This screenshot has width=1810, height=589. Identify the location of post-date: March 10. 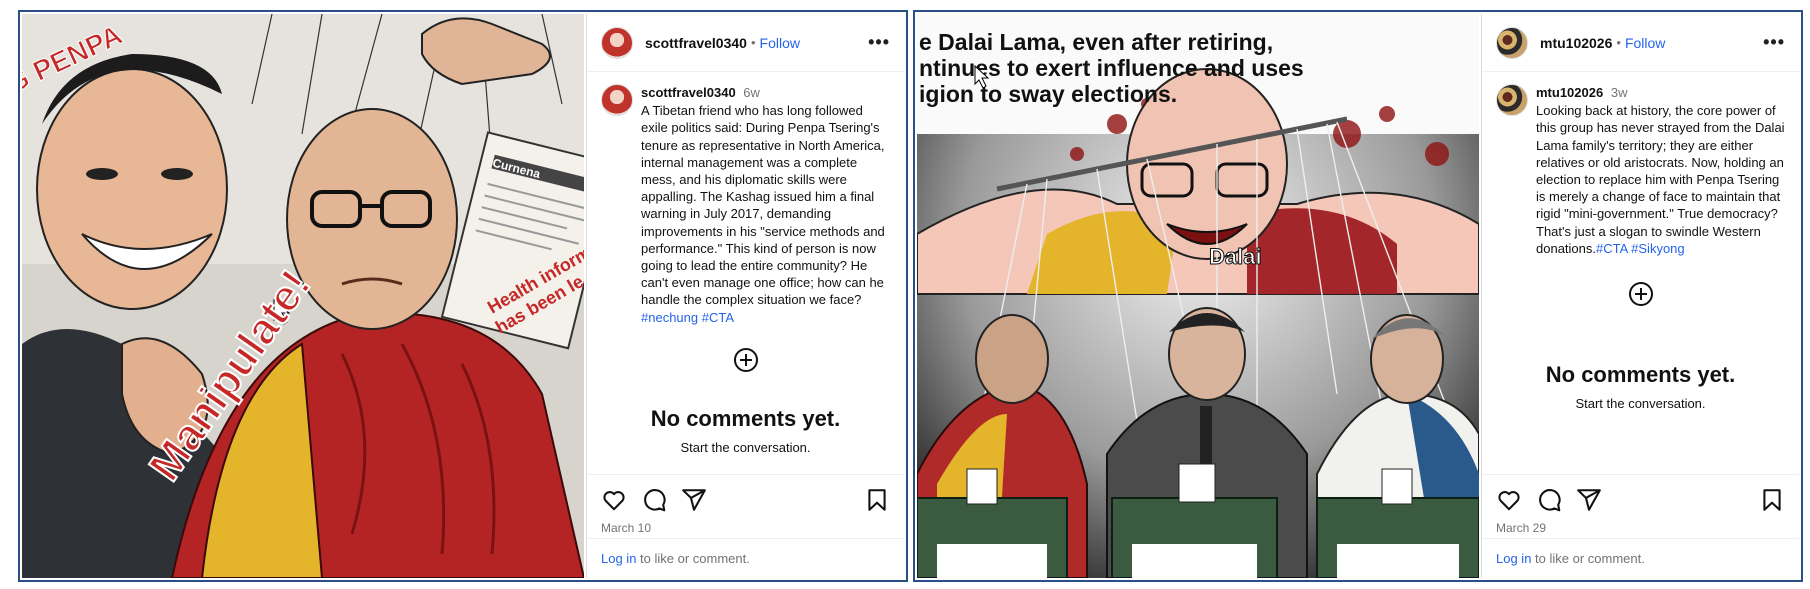
(626, 528).